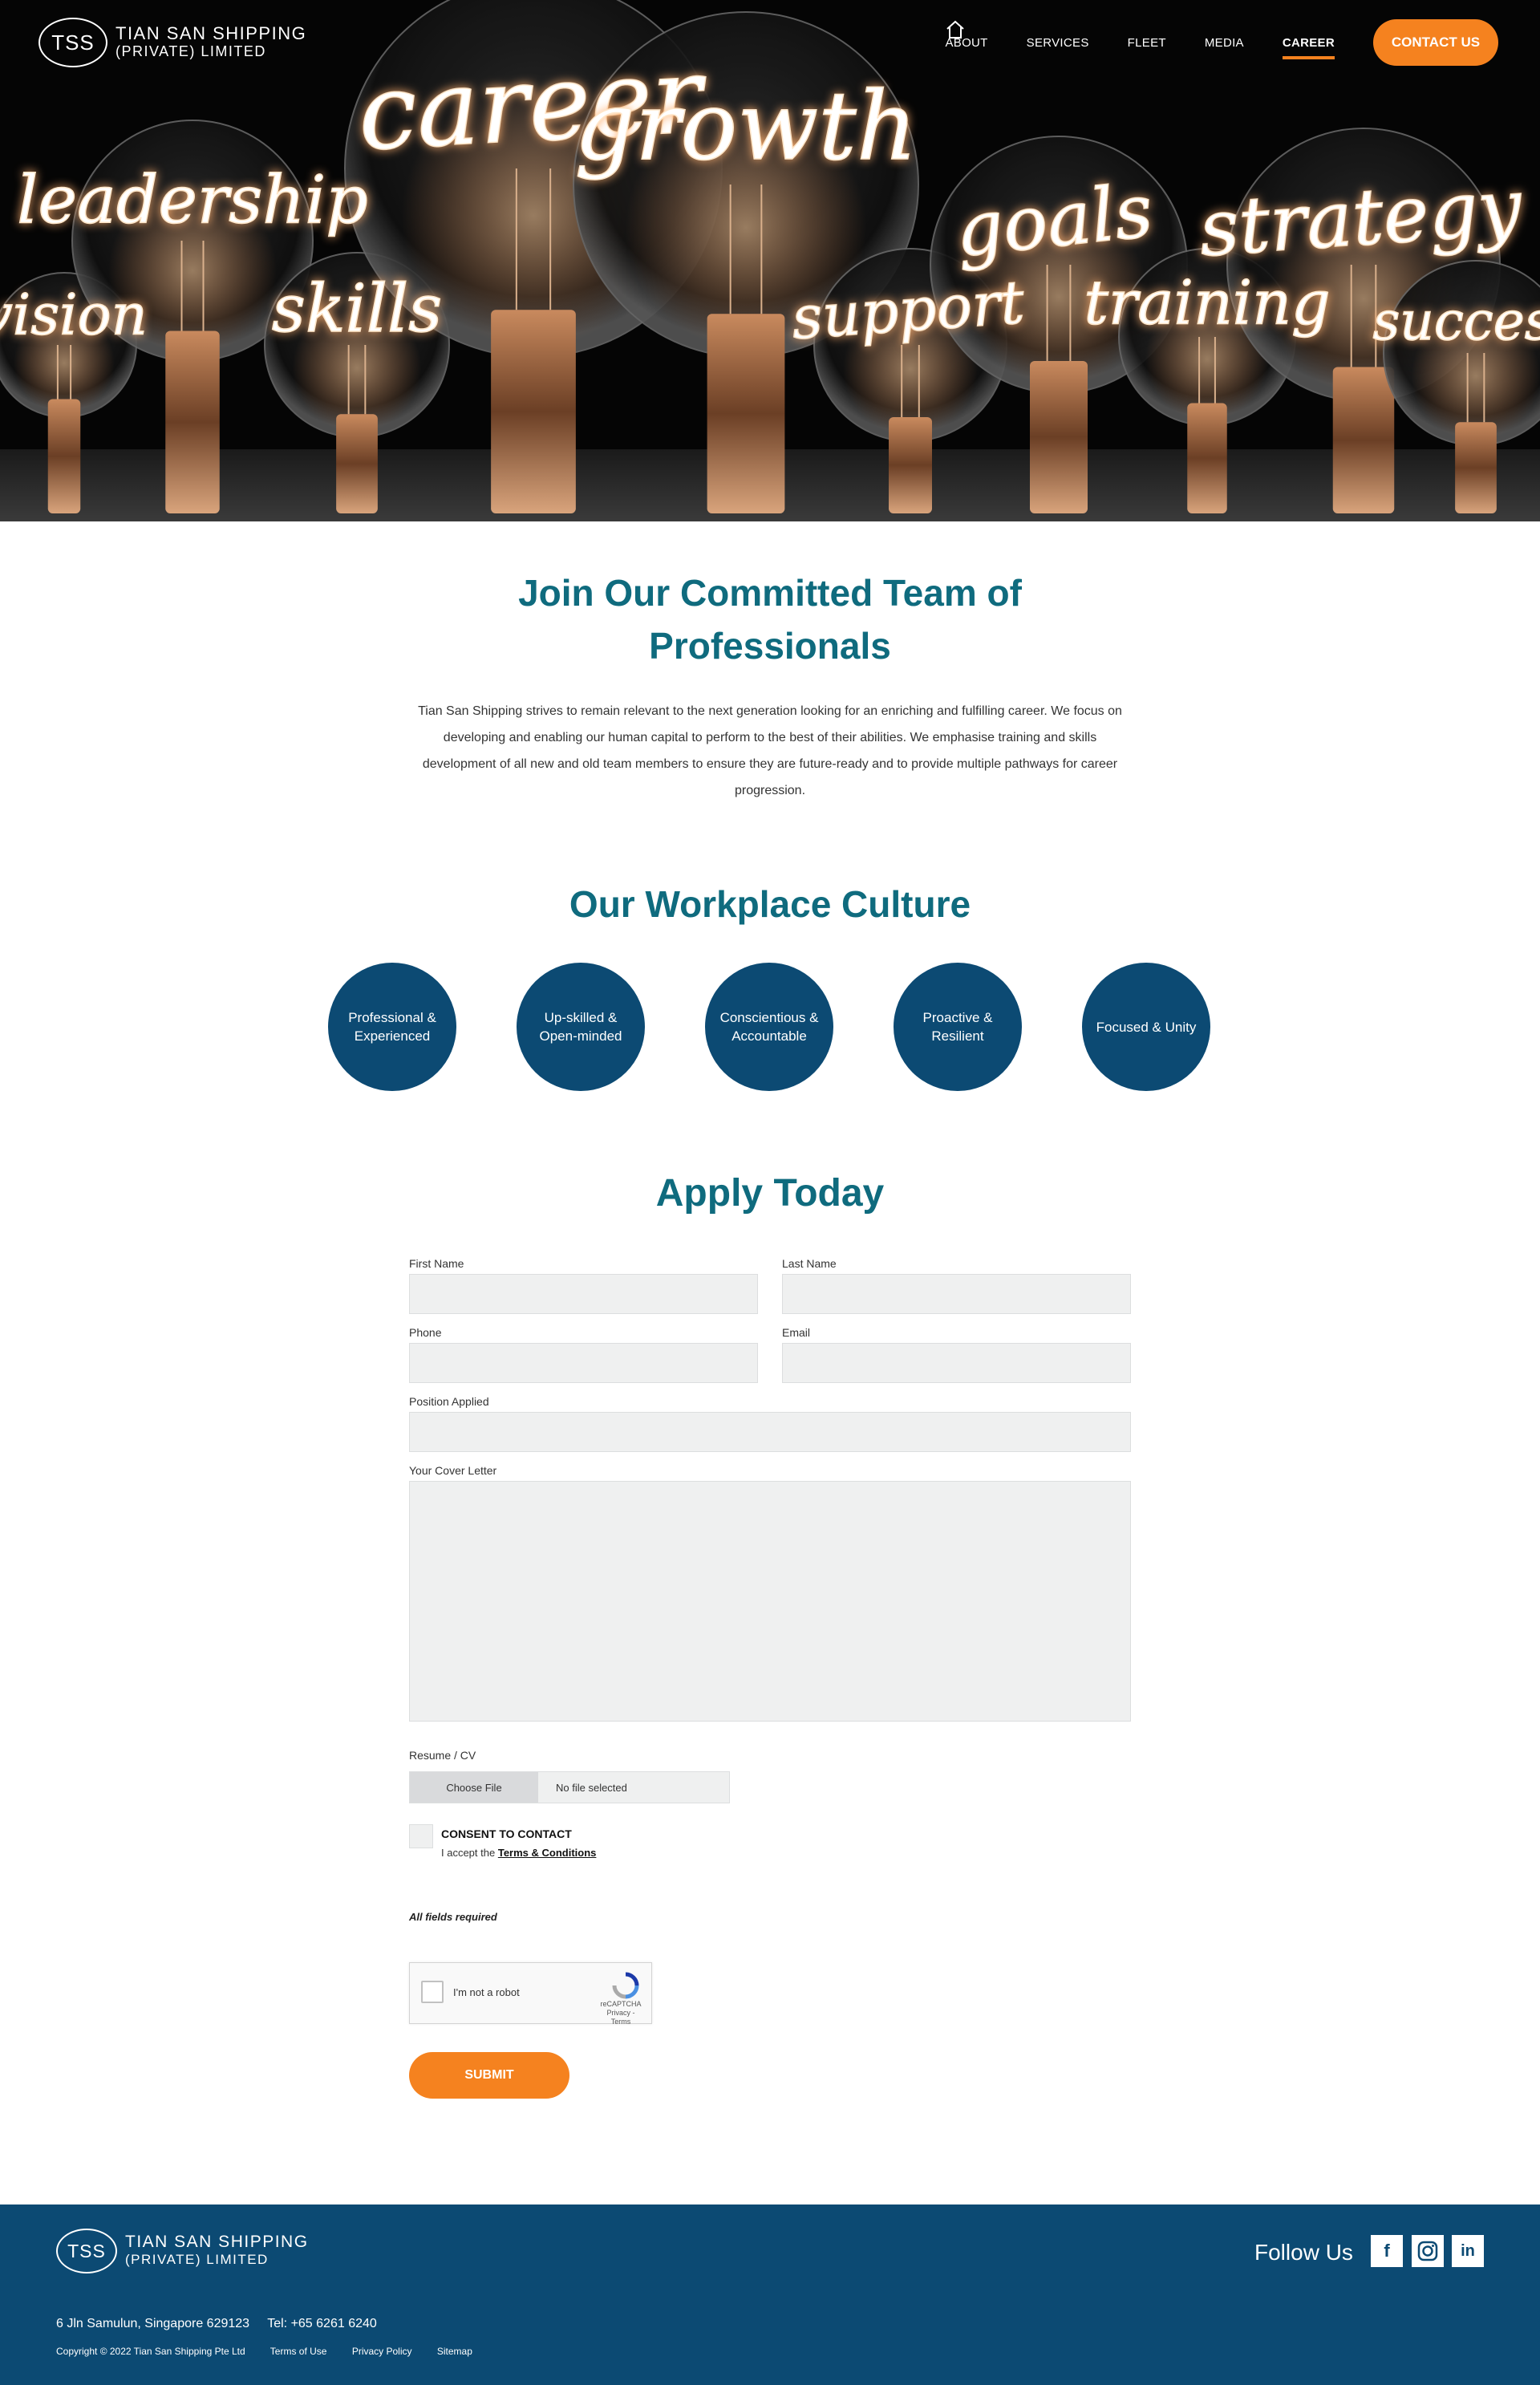  What do you see at coordinates (421, 1836) in the screenshot?
I see `consent-checkbox` at bounding box center [421, 1836].